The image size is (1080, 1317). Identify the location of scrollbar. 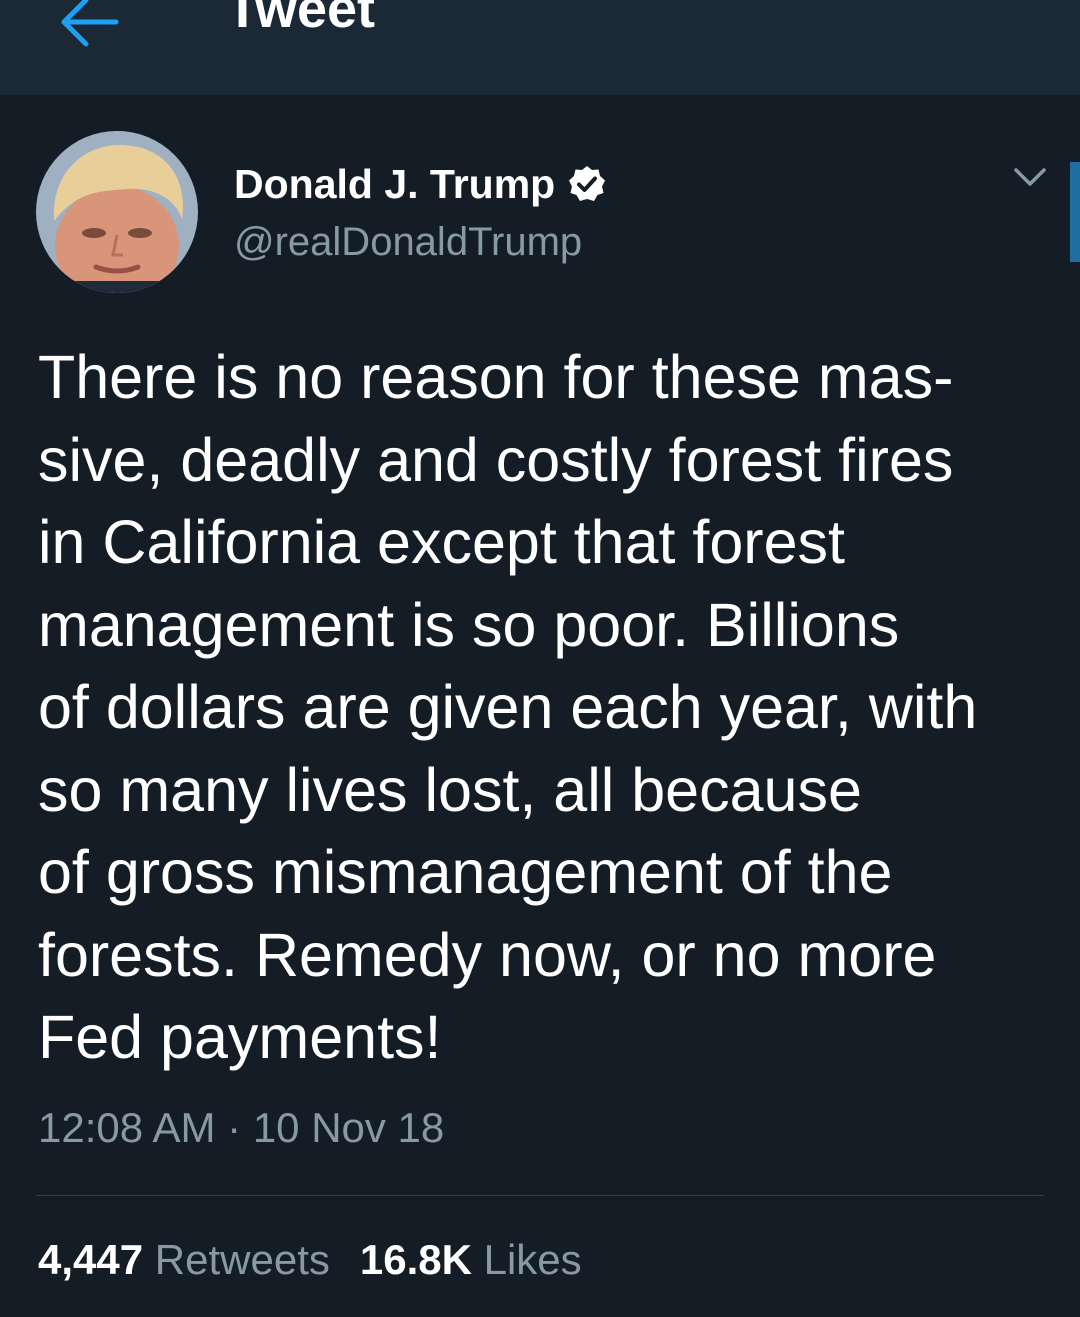
(1075, 212).